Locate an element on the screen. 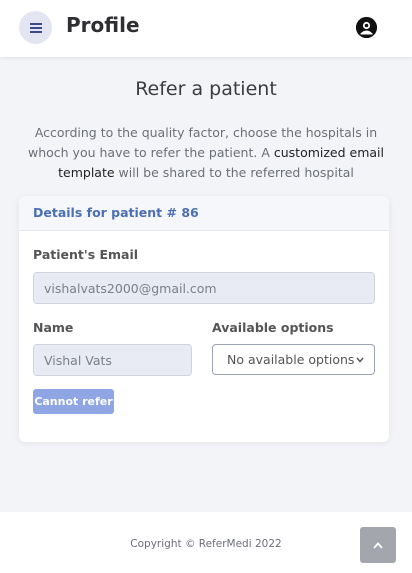 The width and height of the screenshot is (412, 573). hospital-options-select: No available options is located at coordinates (293, 359).